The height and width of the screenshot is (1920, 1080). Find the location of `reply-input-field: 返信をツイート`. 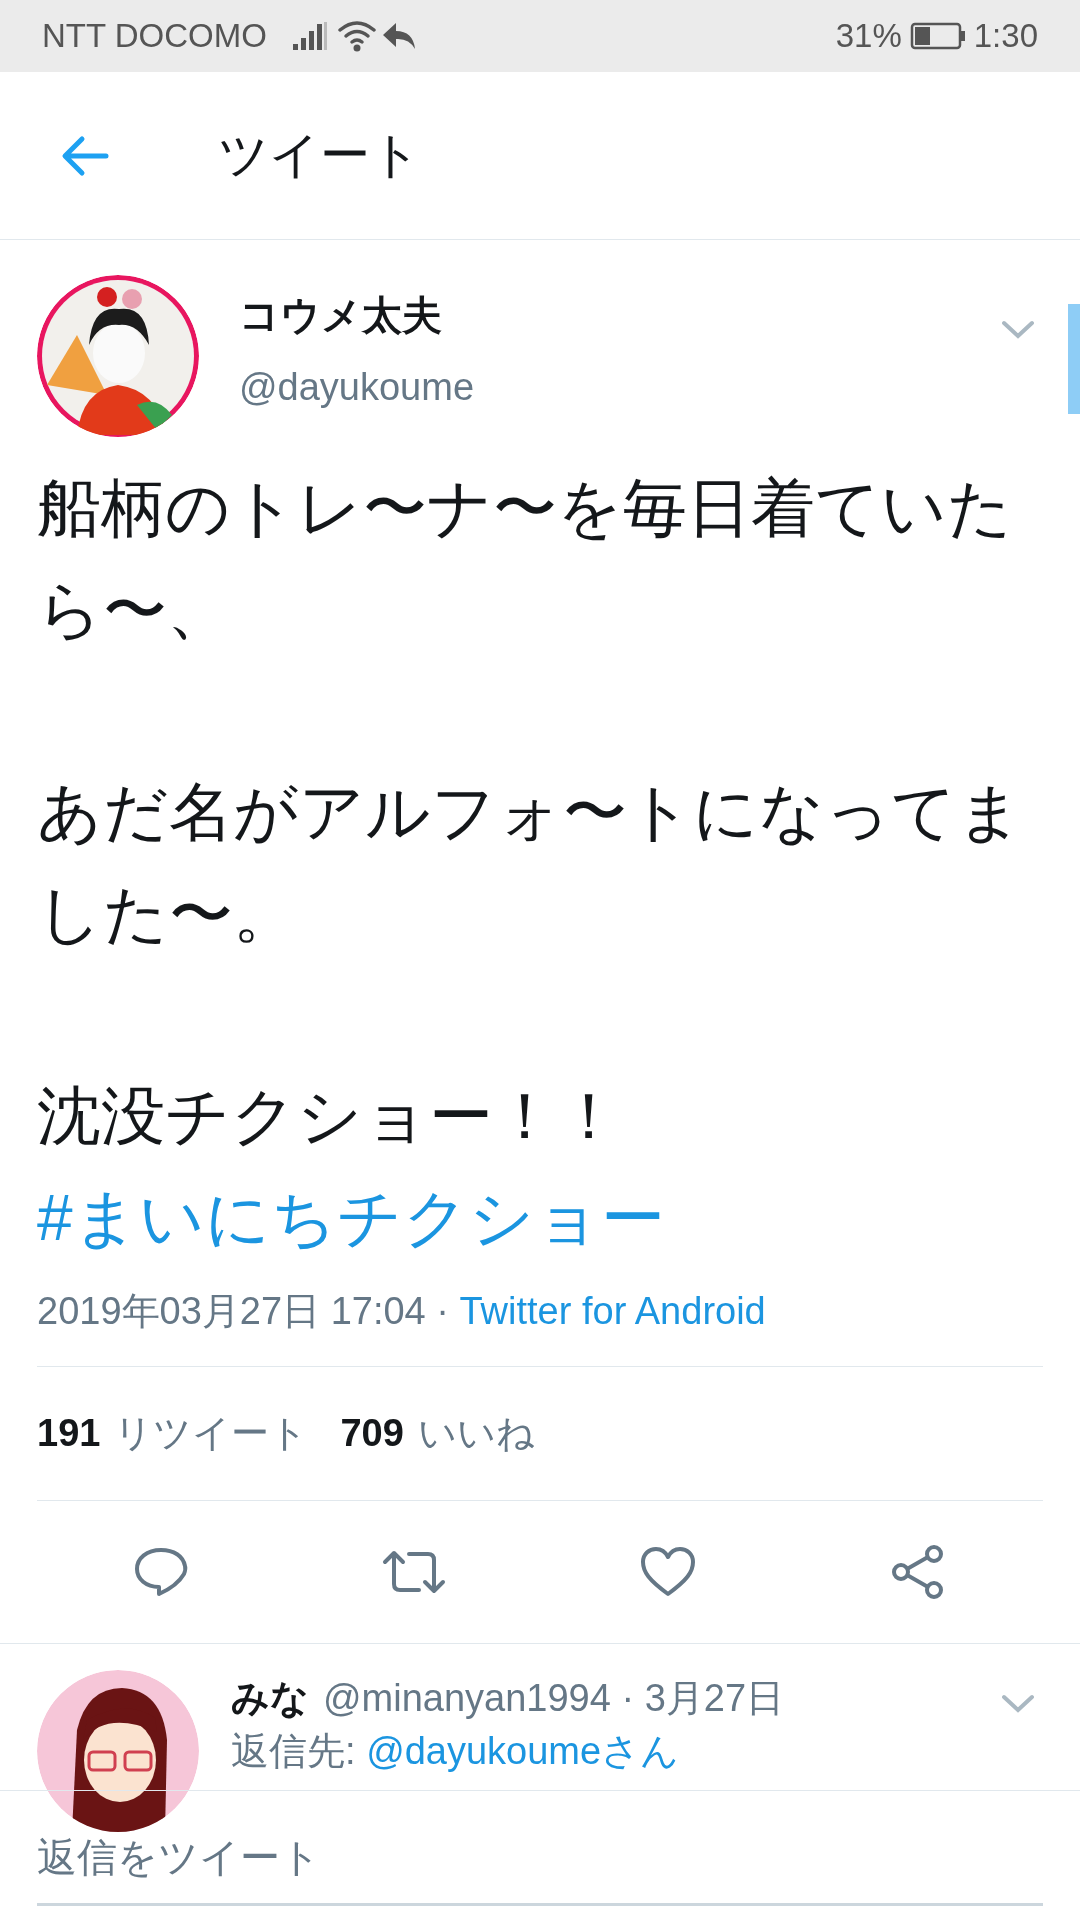

reply-input-field: 返信をツイート is located at coordinates (540, 1866).